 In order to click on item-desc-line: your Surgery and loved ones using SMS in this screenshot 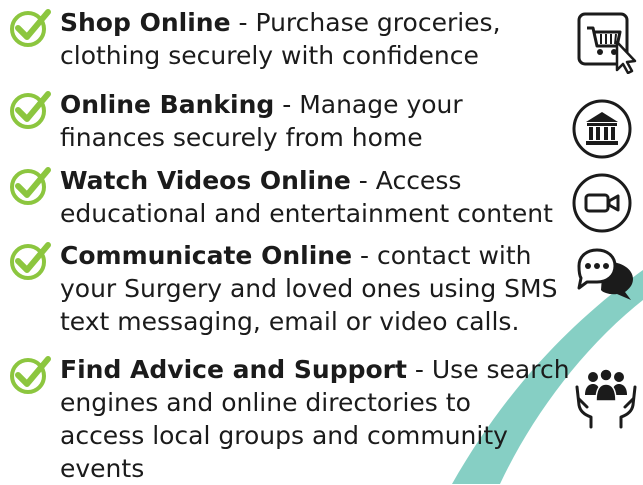, I will do `click(309, 288)`.